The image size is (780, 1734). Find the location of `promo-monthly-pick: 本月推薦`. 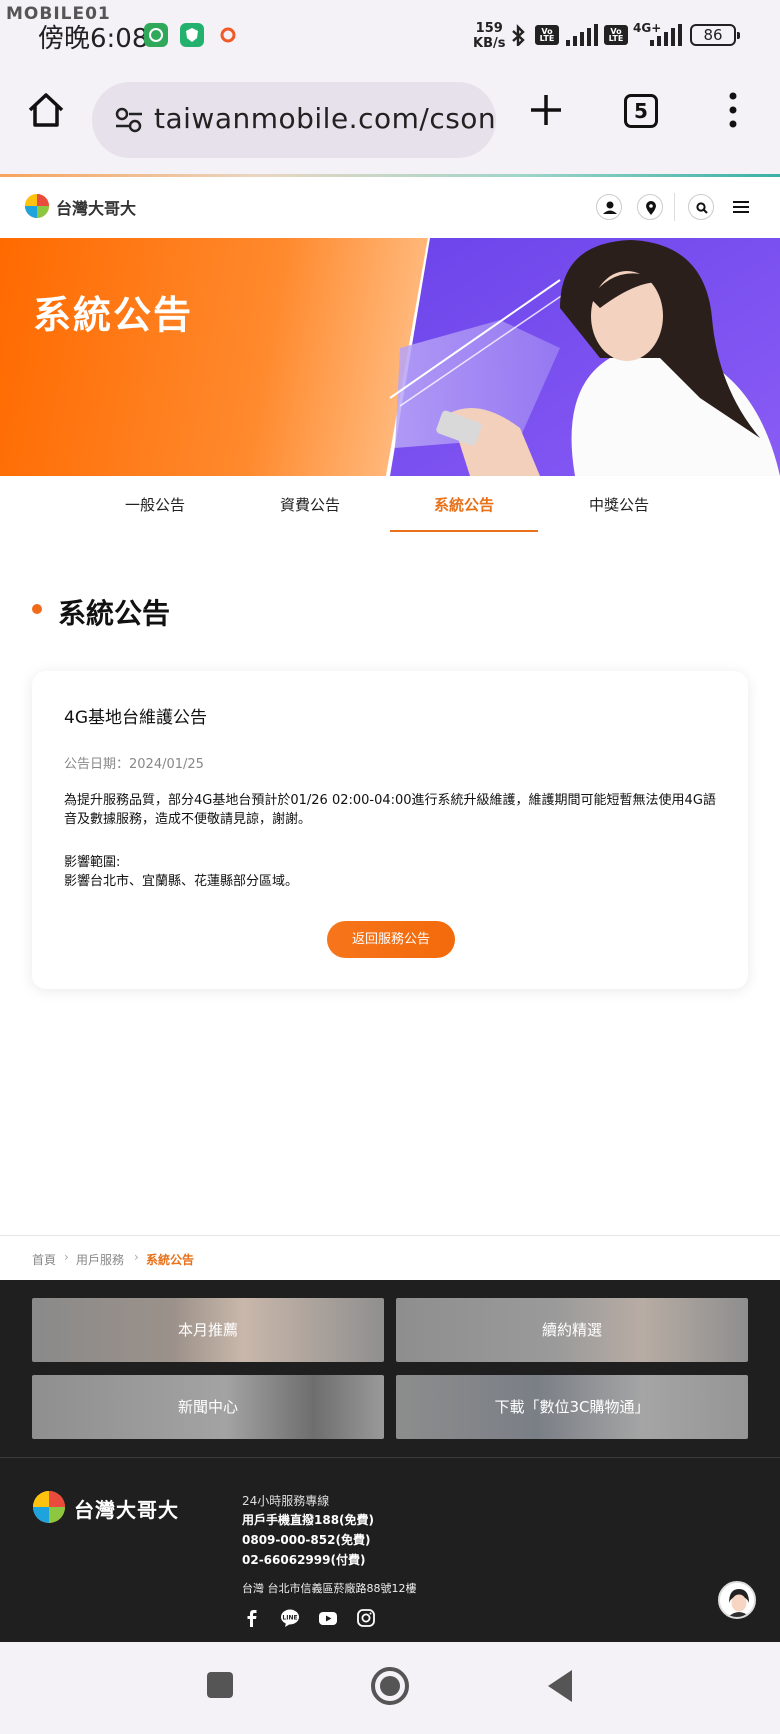

promo-monthly-pick: 本月推薦 is located at coordinates (208, 1330).